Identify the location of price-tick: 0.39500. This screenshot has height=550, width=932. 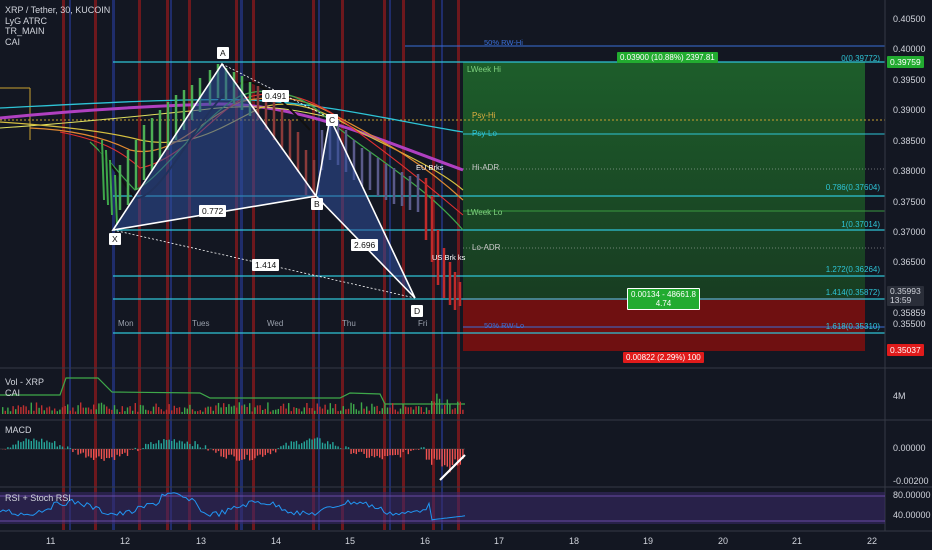
(909, 80).